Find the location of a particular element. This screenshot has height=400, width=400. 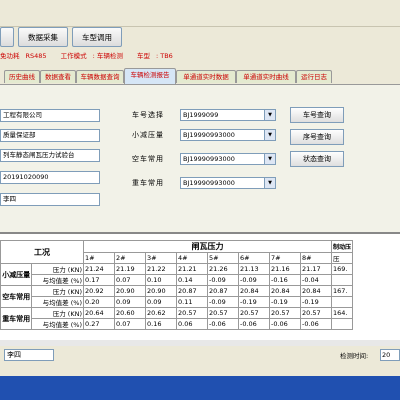

table-cell: 21.17 is located at coordinates (316, 269).